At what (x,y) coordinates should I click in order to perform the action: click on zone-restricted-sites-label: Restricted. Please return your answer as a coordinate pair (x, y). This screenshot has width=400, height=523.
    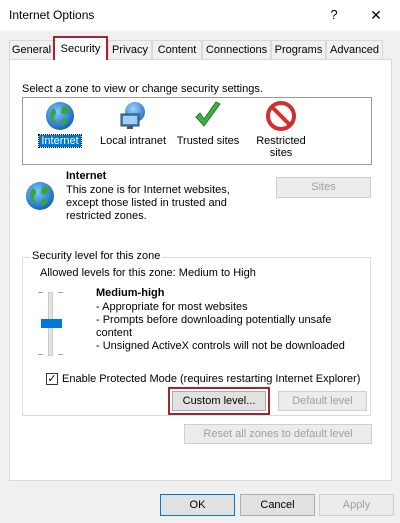
    Looking at the image, I should click on (281, 141).